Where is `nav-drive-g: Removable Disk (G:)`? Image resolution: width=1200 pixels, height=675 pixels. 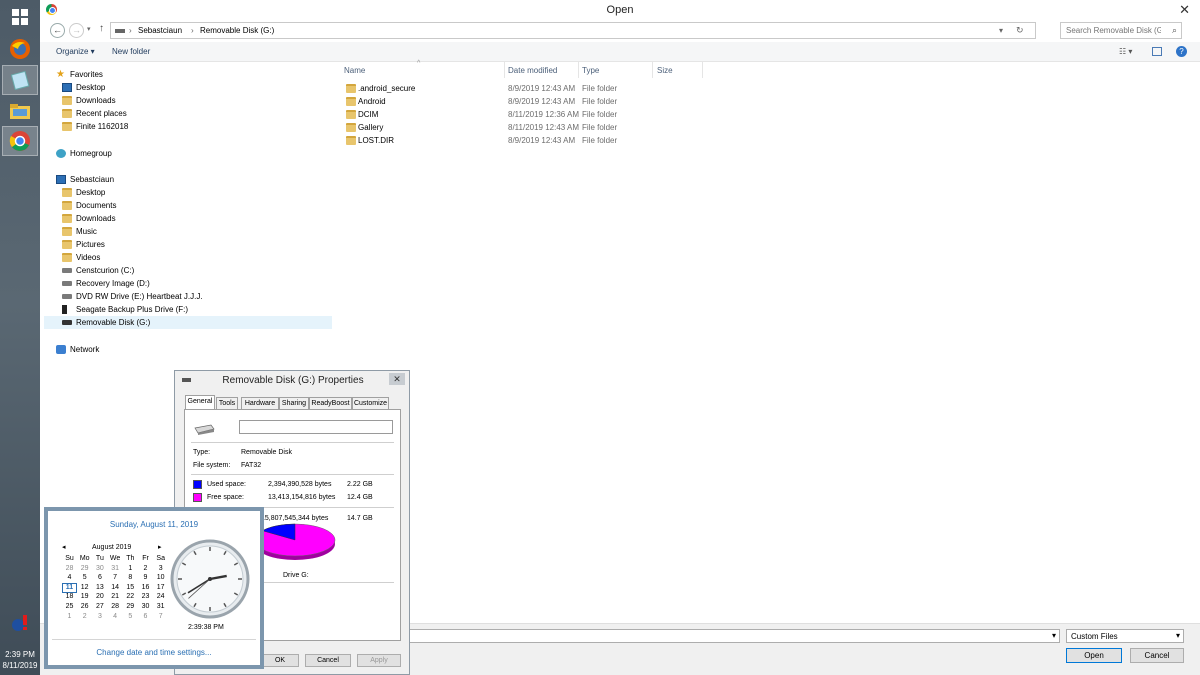
nav-drive-g: Removable Disk (G:) is located at coordinates (188, 322).